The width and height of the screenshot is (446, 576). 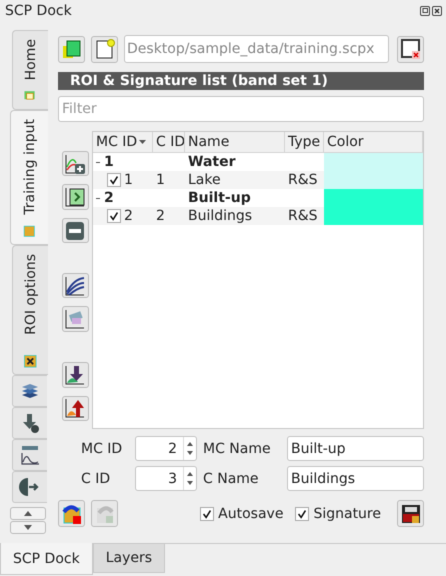 What do you see at coordinates (46, 559) in the screenshot?
I see `dock-tab: SCP Dock` at bounding box center [46, 559].